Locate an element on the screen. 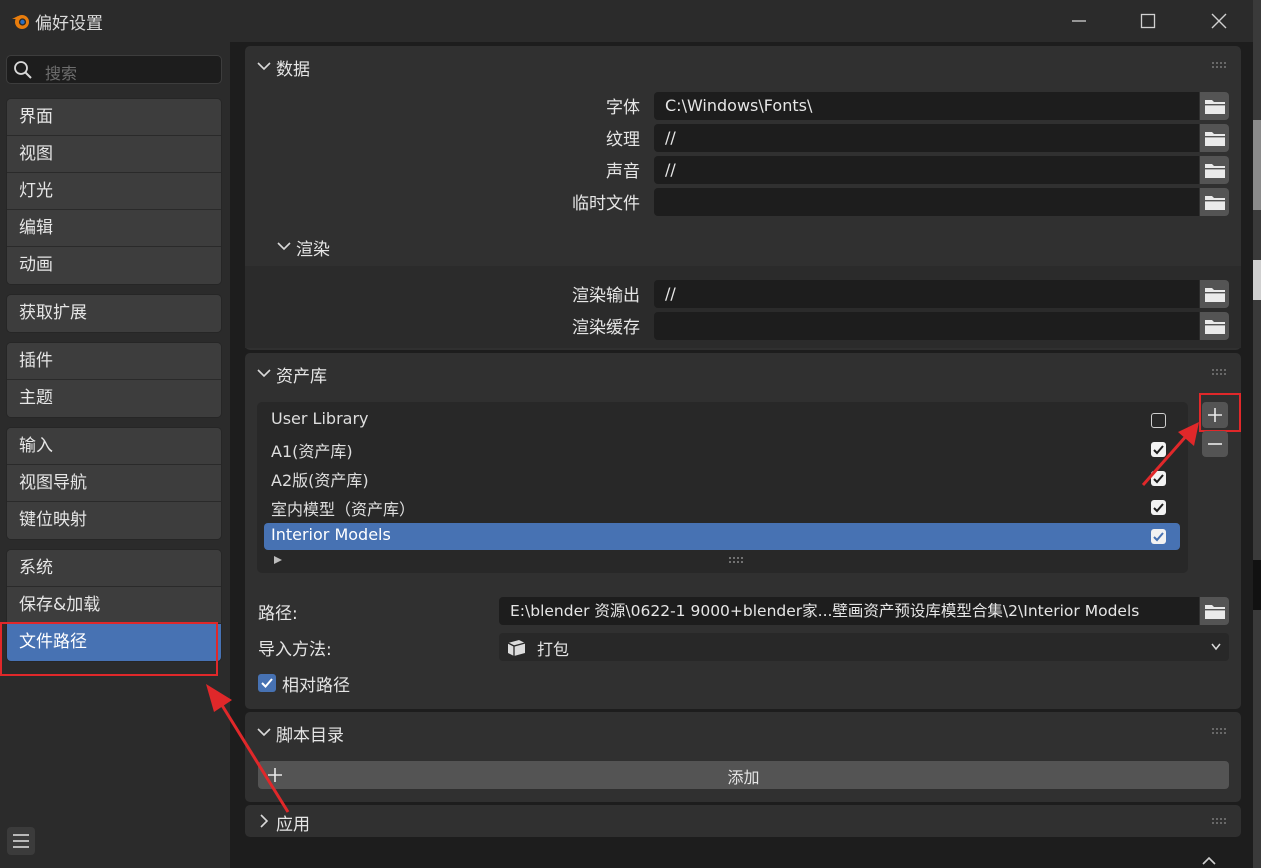 The width and height of the screenshot is (1261, 868). library-path-browse-button is located at coordinates (1214, 611).